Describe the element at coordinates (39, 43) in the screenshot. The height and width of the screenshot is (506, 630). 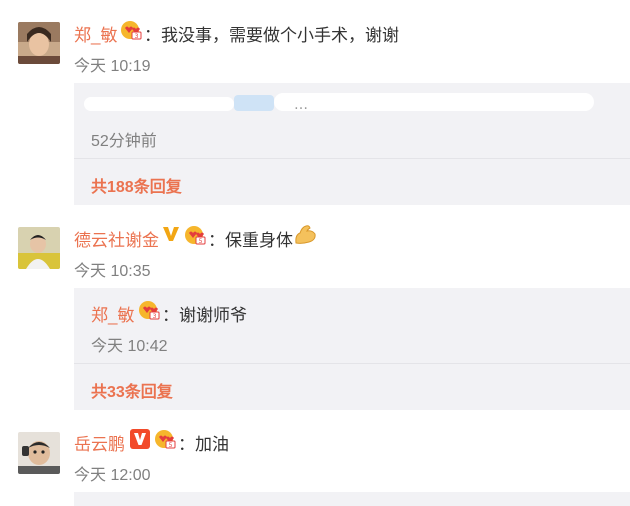
I see `avatar-zheng-min` at that location.